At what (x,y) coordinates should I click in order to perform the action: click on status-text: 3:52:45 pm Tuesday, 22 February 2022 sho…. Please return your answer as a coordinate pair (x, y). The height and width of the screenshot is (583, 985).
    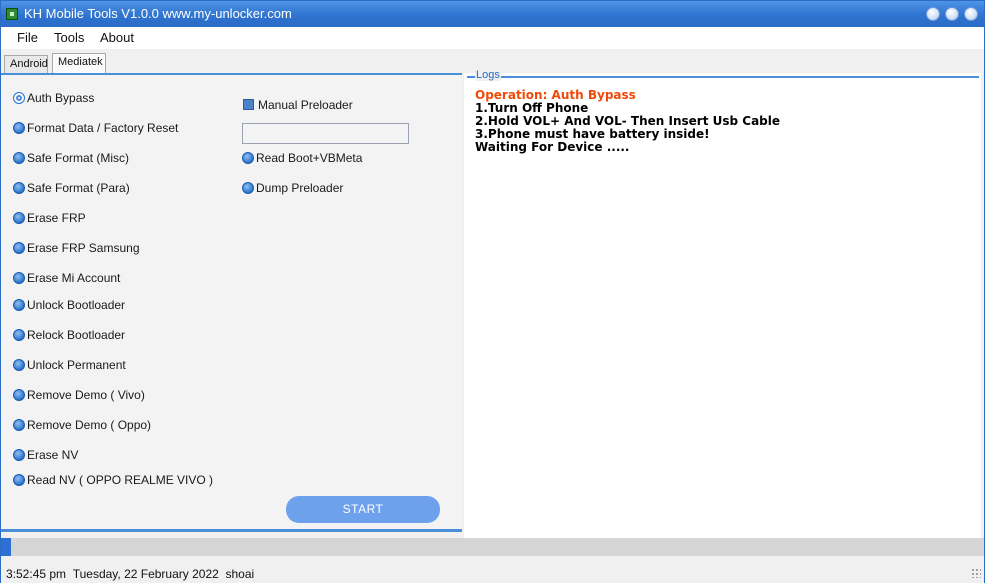
    Looking at the image, I should click on (130, 574).